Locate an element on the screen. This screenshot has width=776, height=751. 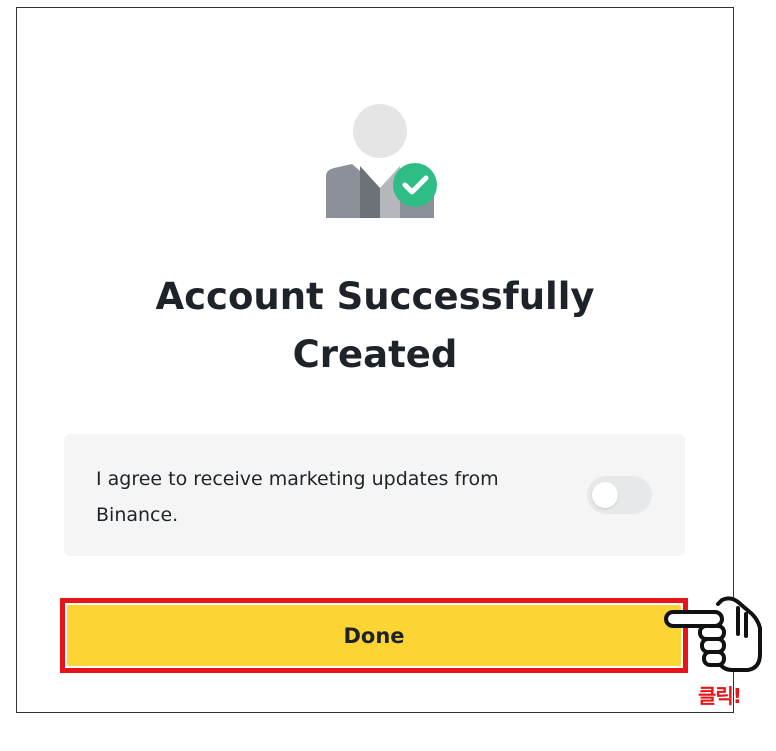
click-annotation-label: 클릭! is located at coordinates (720, 696).